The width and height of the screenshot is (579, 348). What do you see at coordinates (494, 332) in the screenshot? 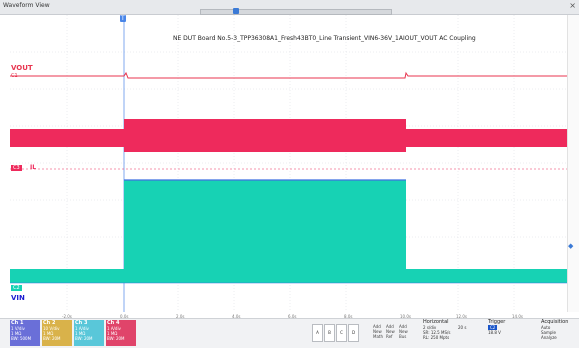
I see `trigger-line: 18.8 V` at bounding box center [494, 332].